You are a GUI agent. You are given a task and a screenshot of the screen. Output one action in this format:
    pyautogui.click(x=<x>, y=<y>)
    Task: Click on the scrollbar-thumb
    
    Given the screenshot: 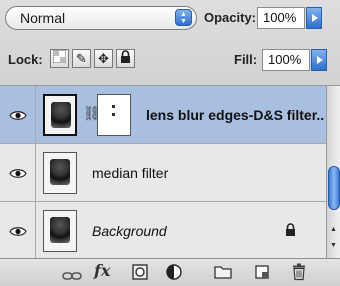 What is the action you would take?
    pyautogui.click(x=334, y=188)
    